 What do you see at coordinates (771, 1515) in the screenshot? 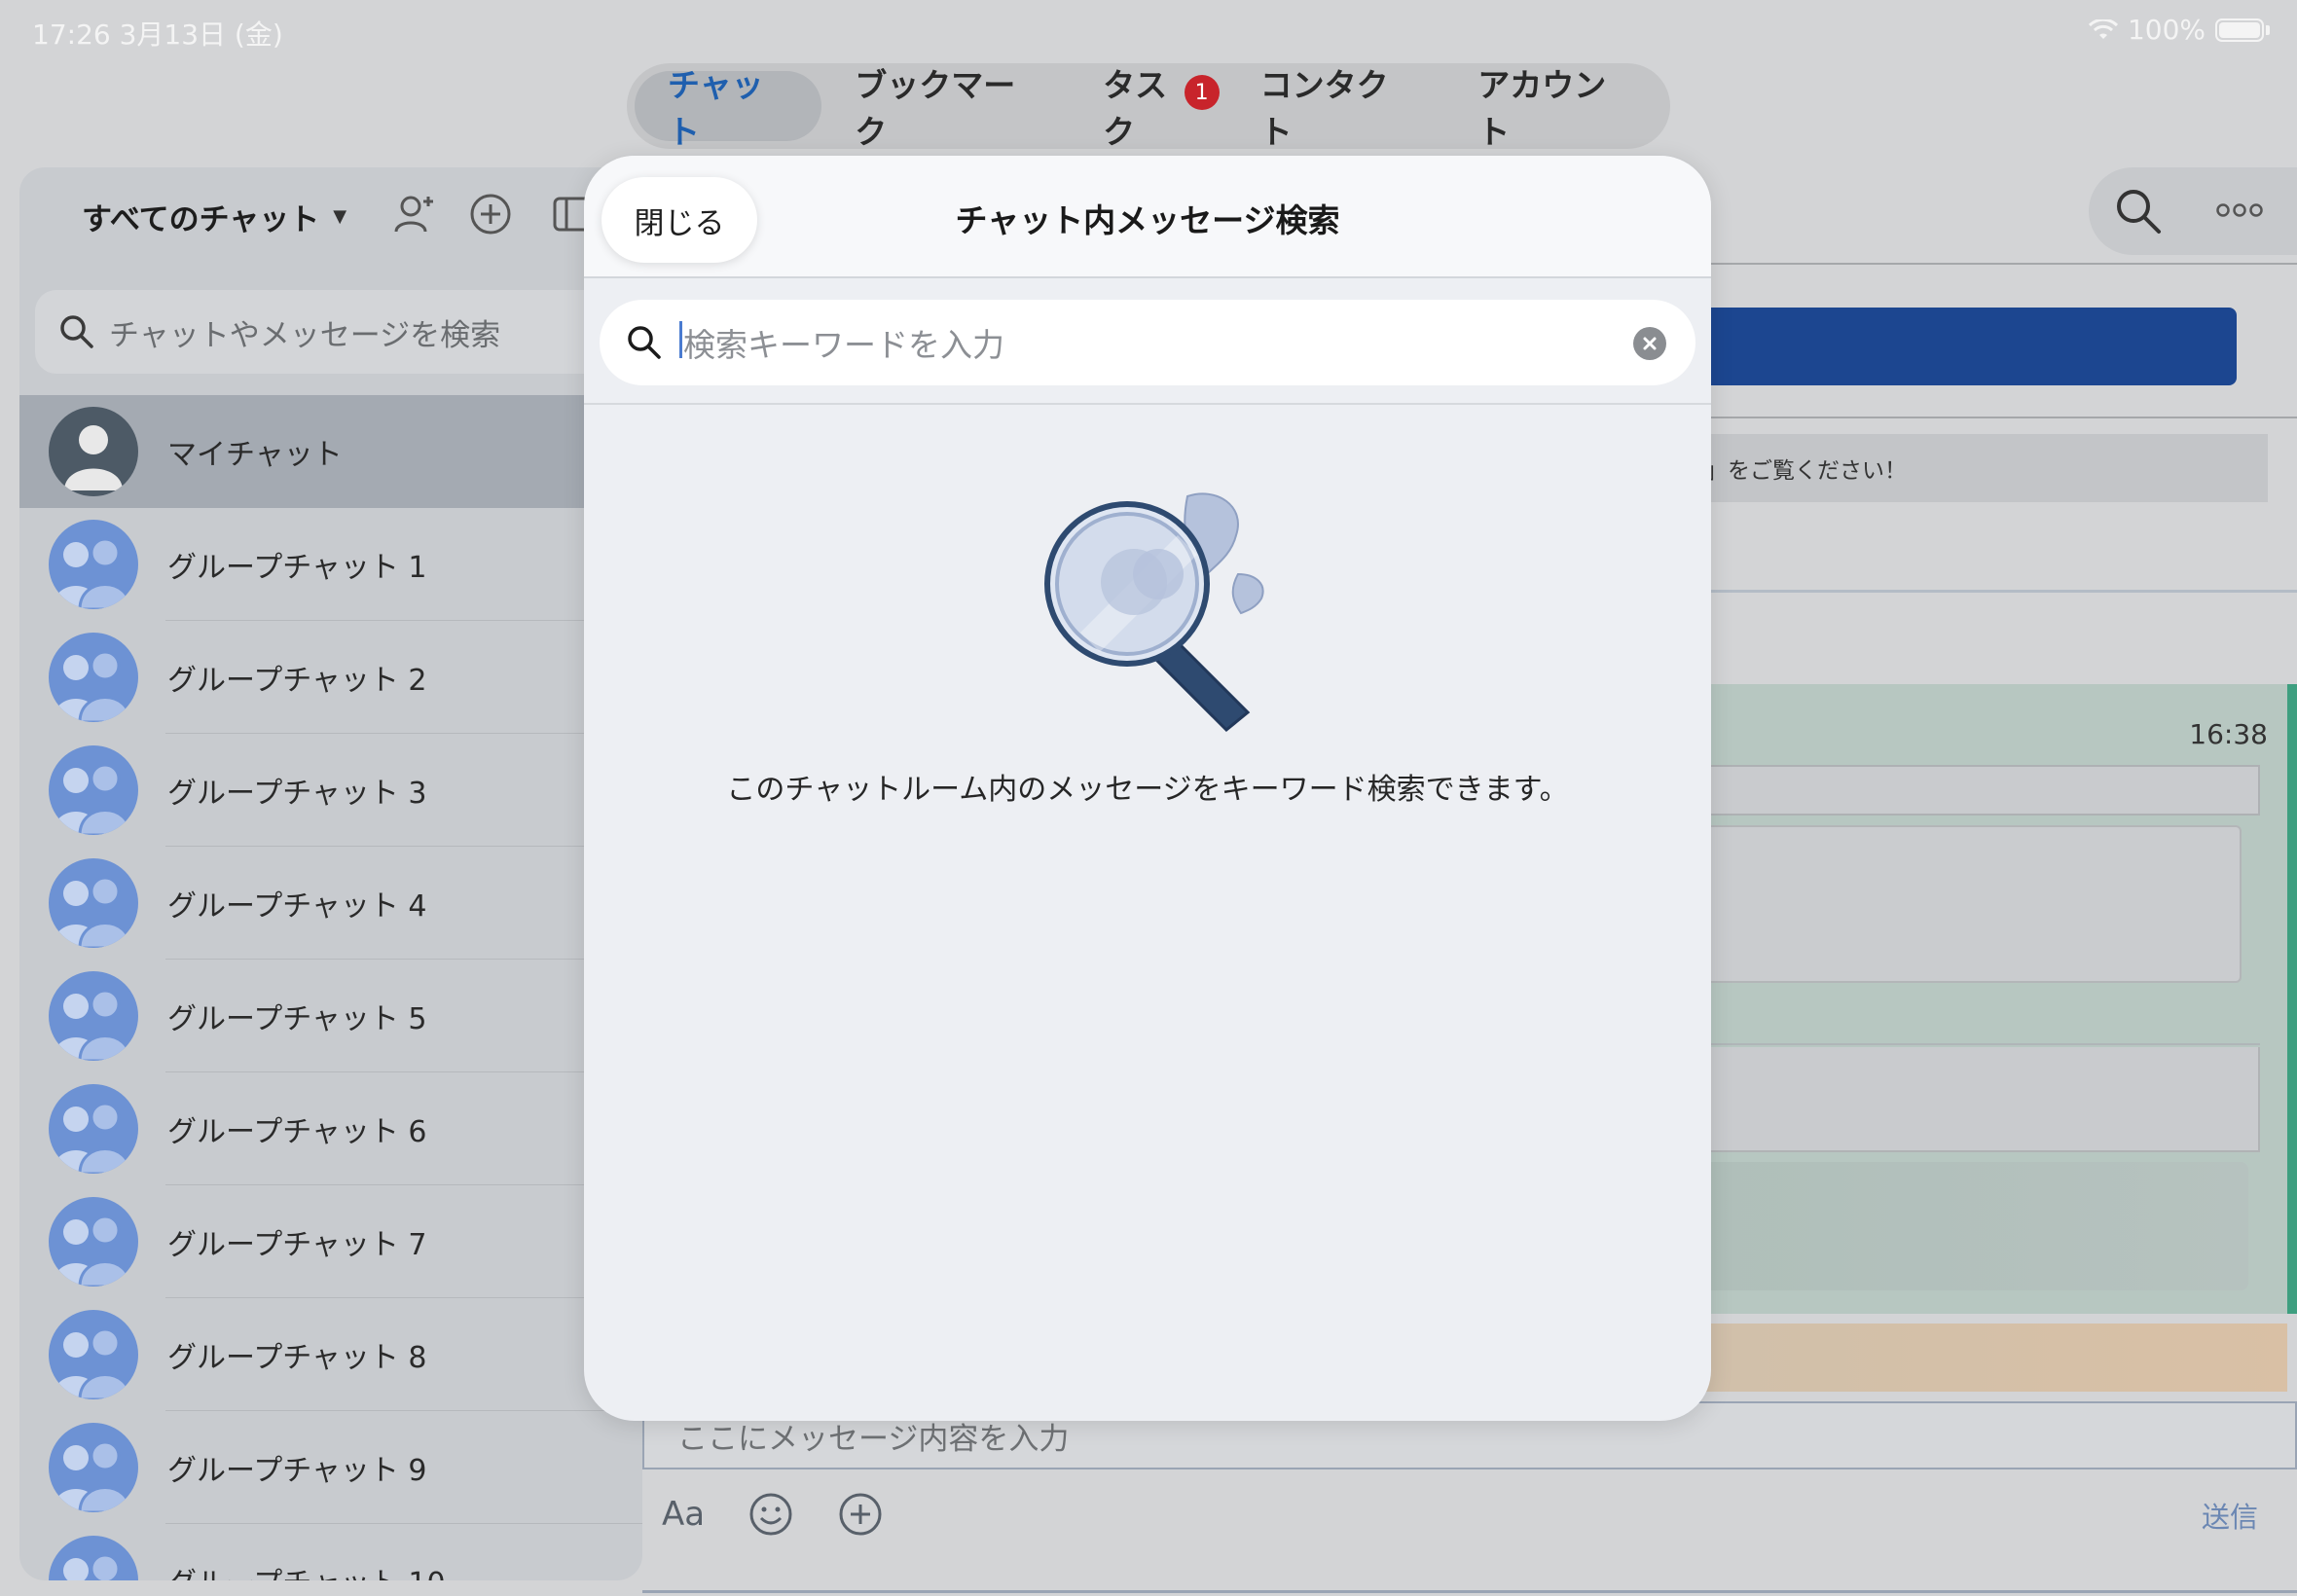
I see `emoji-icon` at bounding box center [771, 1515].